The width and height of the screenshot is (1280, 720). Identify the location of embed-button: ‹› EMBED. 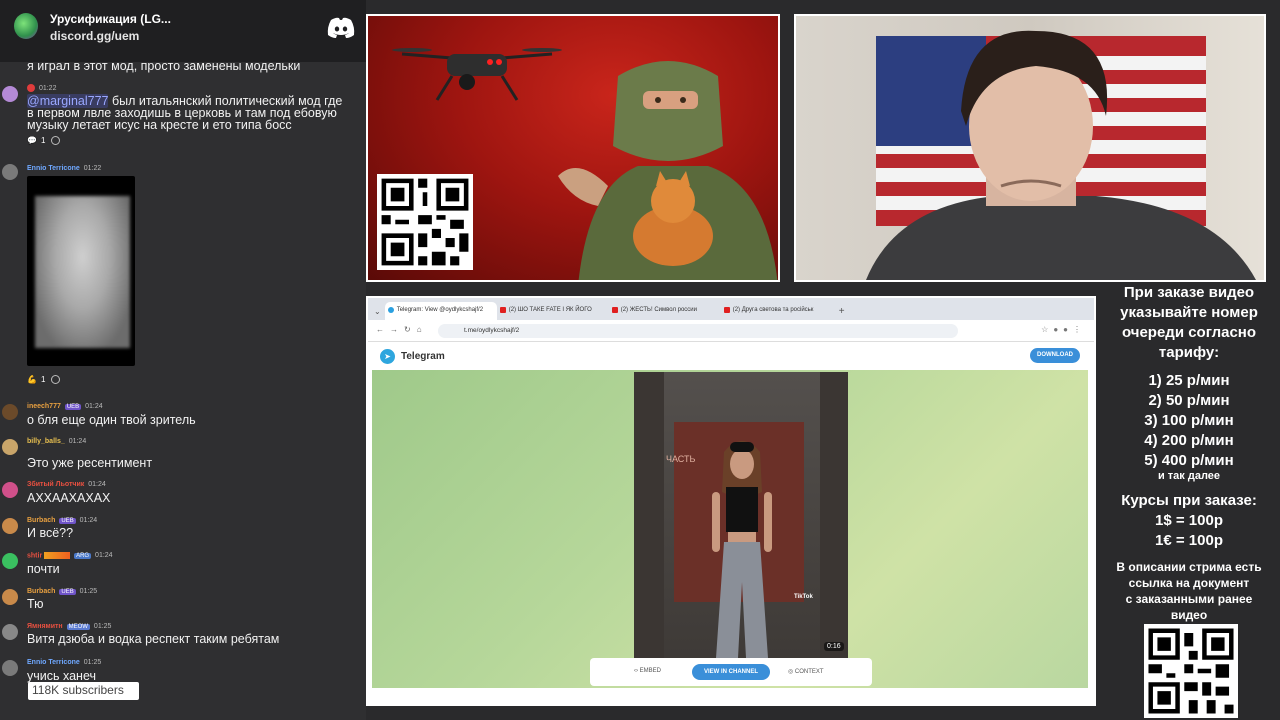
(647, 671).